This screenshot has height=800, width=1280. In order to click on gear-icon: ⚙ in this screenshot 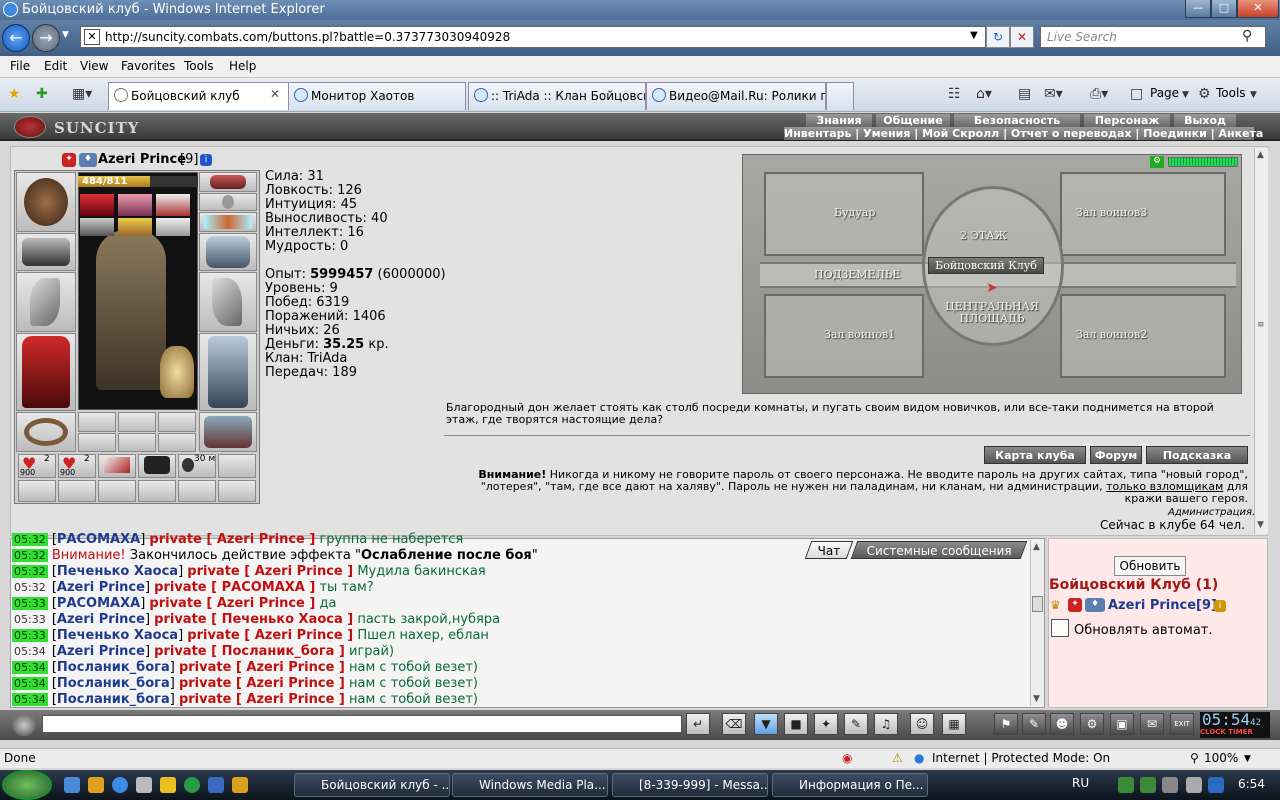, I will do `click(1204, 94)`.